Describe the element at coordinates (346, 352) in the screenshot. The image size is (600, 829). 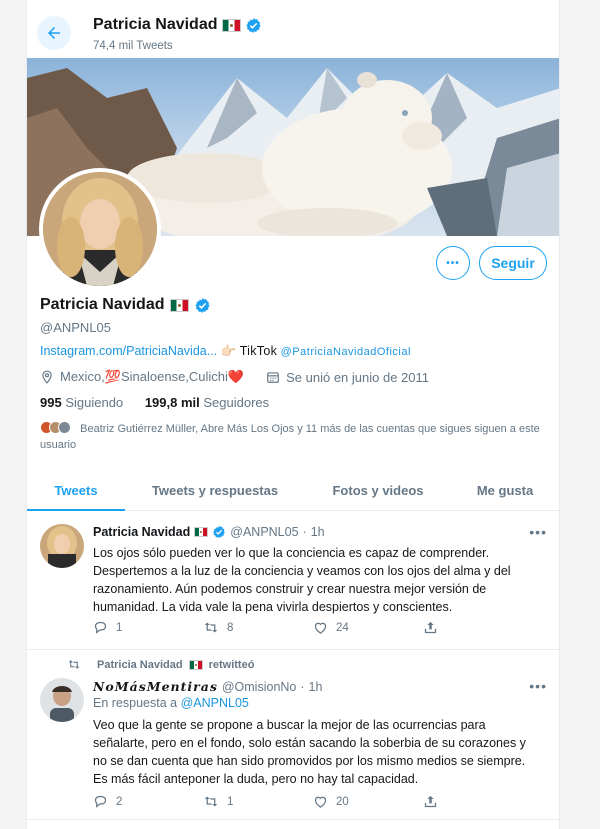
I see `tiktok-handle-link: @PatriciaNavidadOficial` at that location.